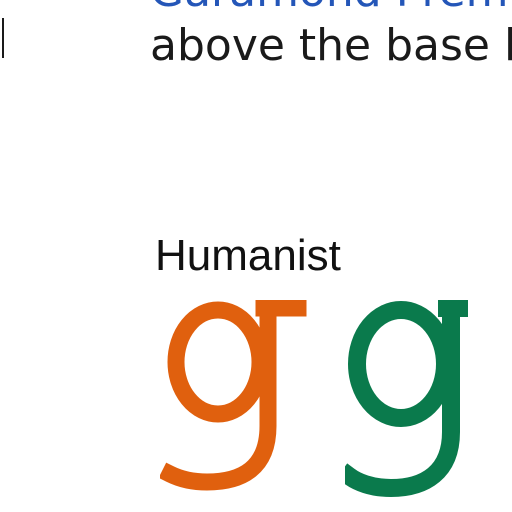  Describe the element at coordinates (2, 38) in the screenshot. I see `edge-mark` at that location.